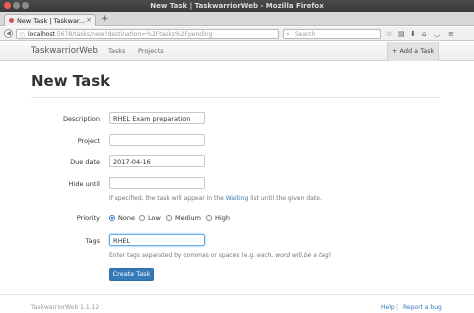 This screenshot has height=313, width=474. I want to click on menu-icon: ≡, so click(451, 34).